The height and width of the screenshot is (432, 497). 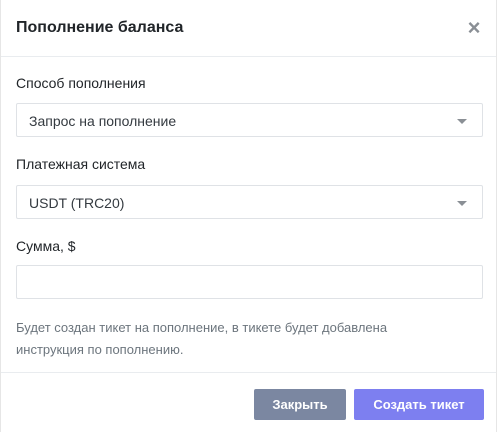 What do you see at coordinates (300, 404) in the screenshot?
I see `close-button: Закрыть` at bounding box center [300, 404].